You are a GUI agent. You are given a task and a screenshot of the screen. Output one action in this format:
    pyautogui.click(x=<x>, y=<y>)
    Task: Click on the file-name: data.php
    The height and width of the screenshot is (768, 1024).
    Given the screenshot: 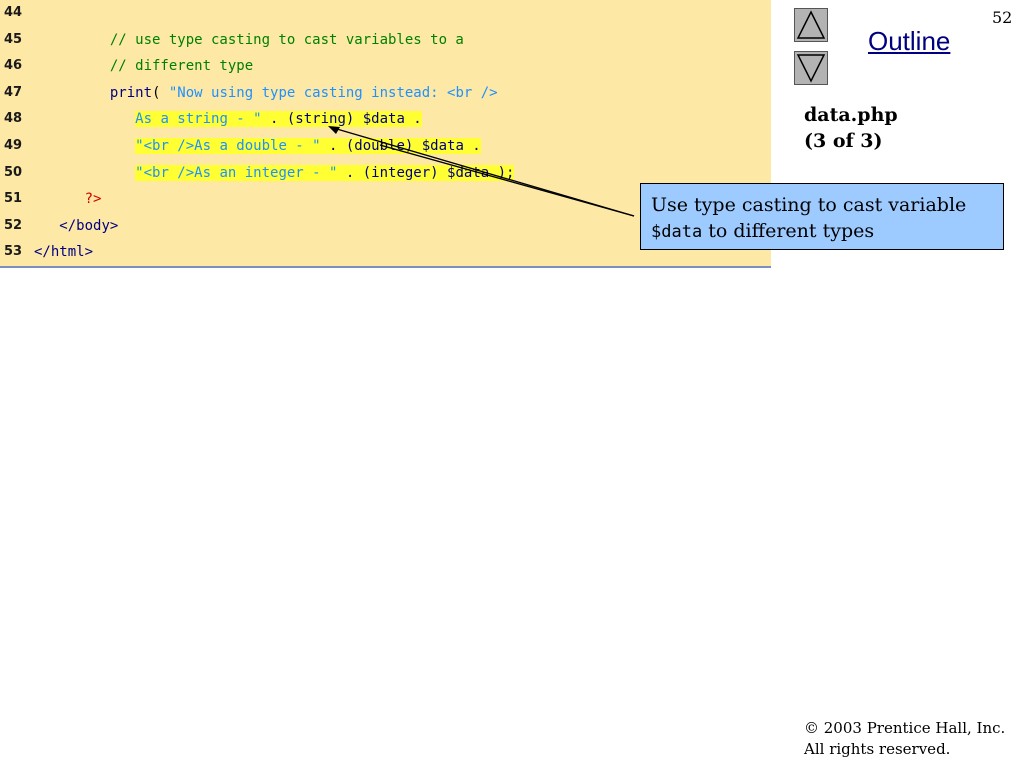 What is the action you would take?
    pyautogui.click(x=851, y=115)
    